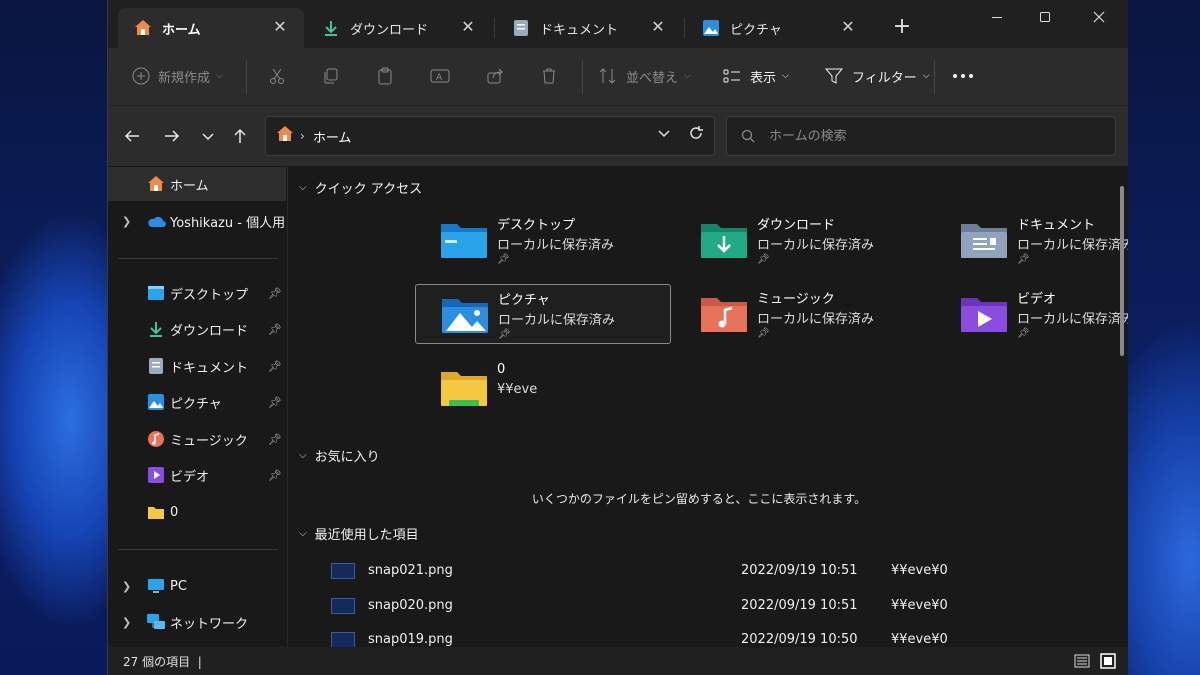 This screenshot has height=675, width=1200. I want to click on sidebar-item-onedrive: ❯ Yoshikazu - 個人用, so click(197, 221).